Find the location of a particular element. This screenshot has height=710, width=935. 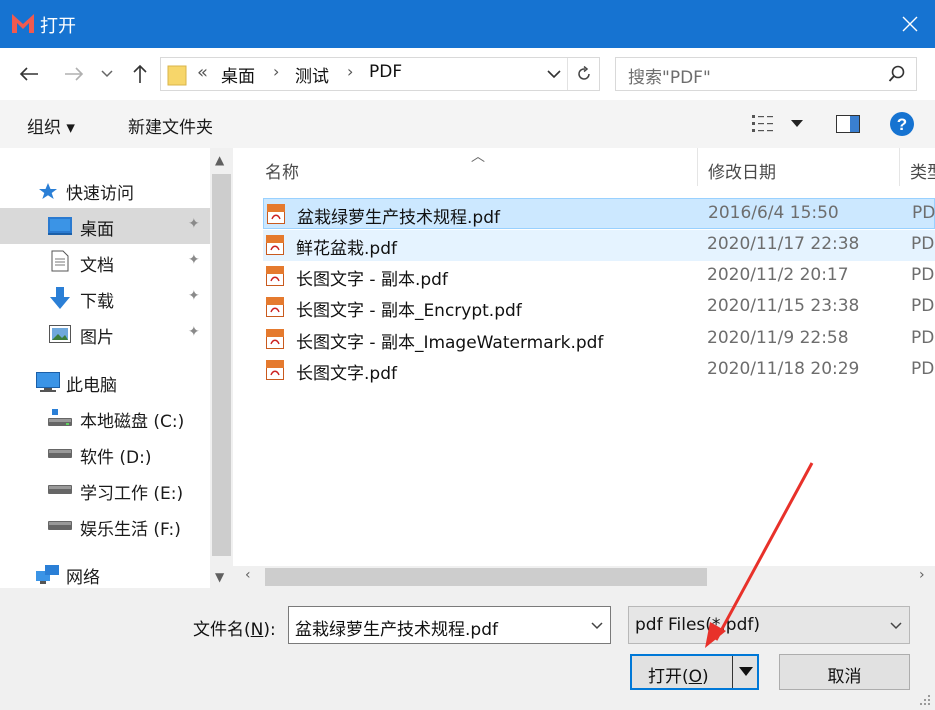

sidebar-item-documents: 文档 ✦ is located at coordinates (105, 262).